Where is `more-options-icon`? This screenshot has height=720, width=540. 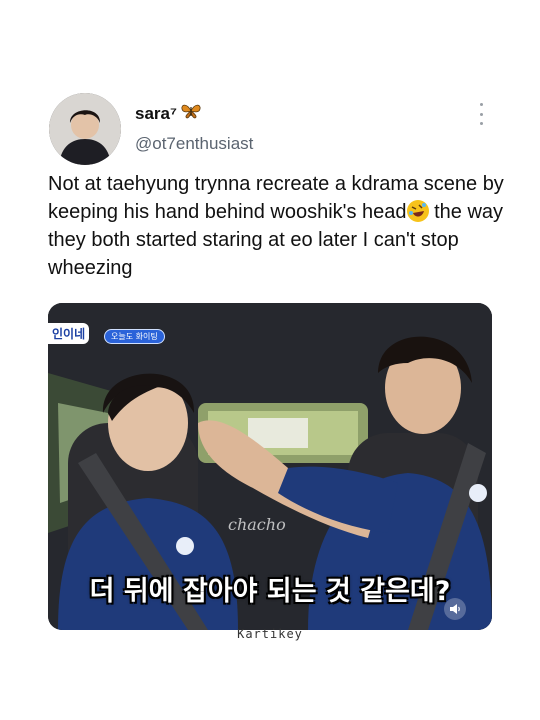
more-options-icon is located at coordinates (481, 114).